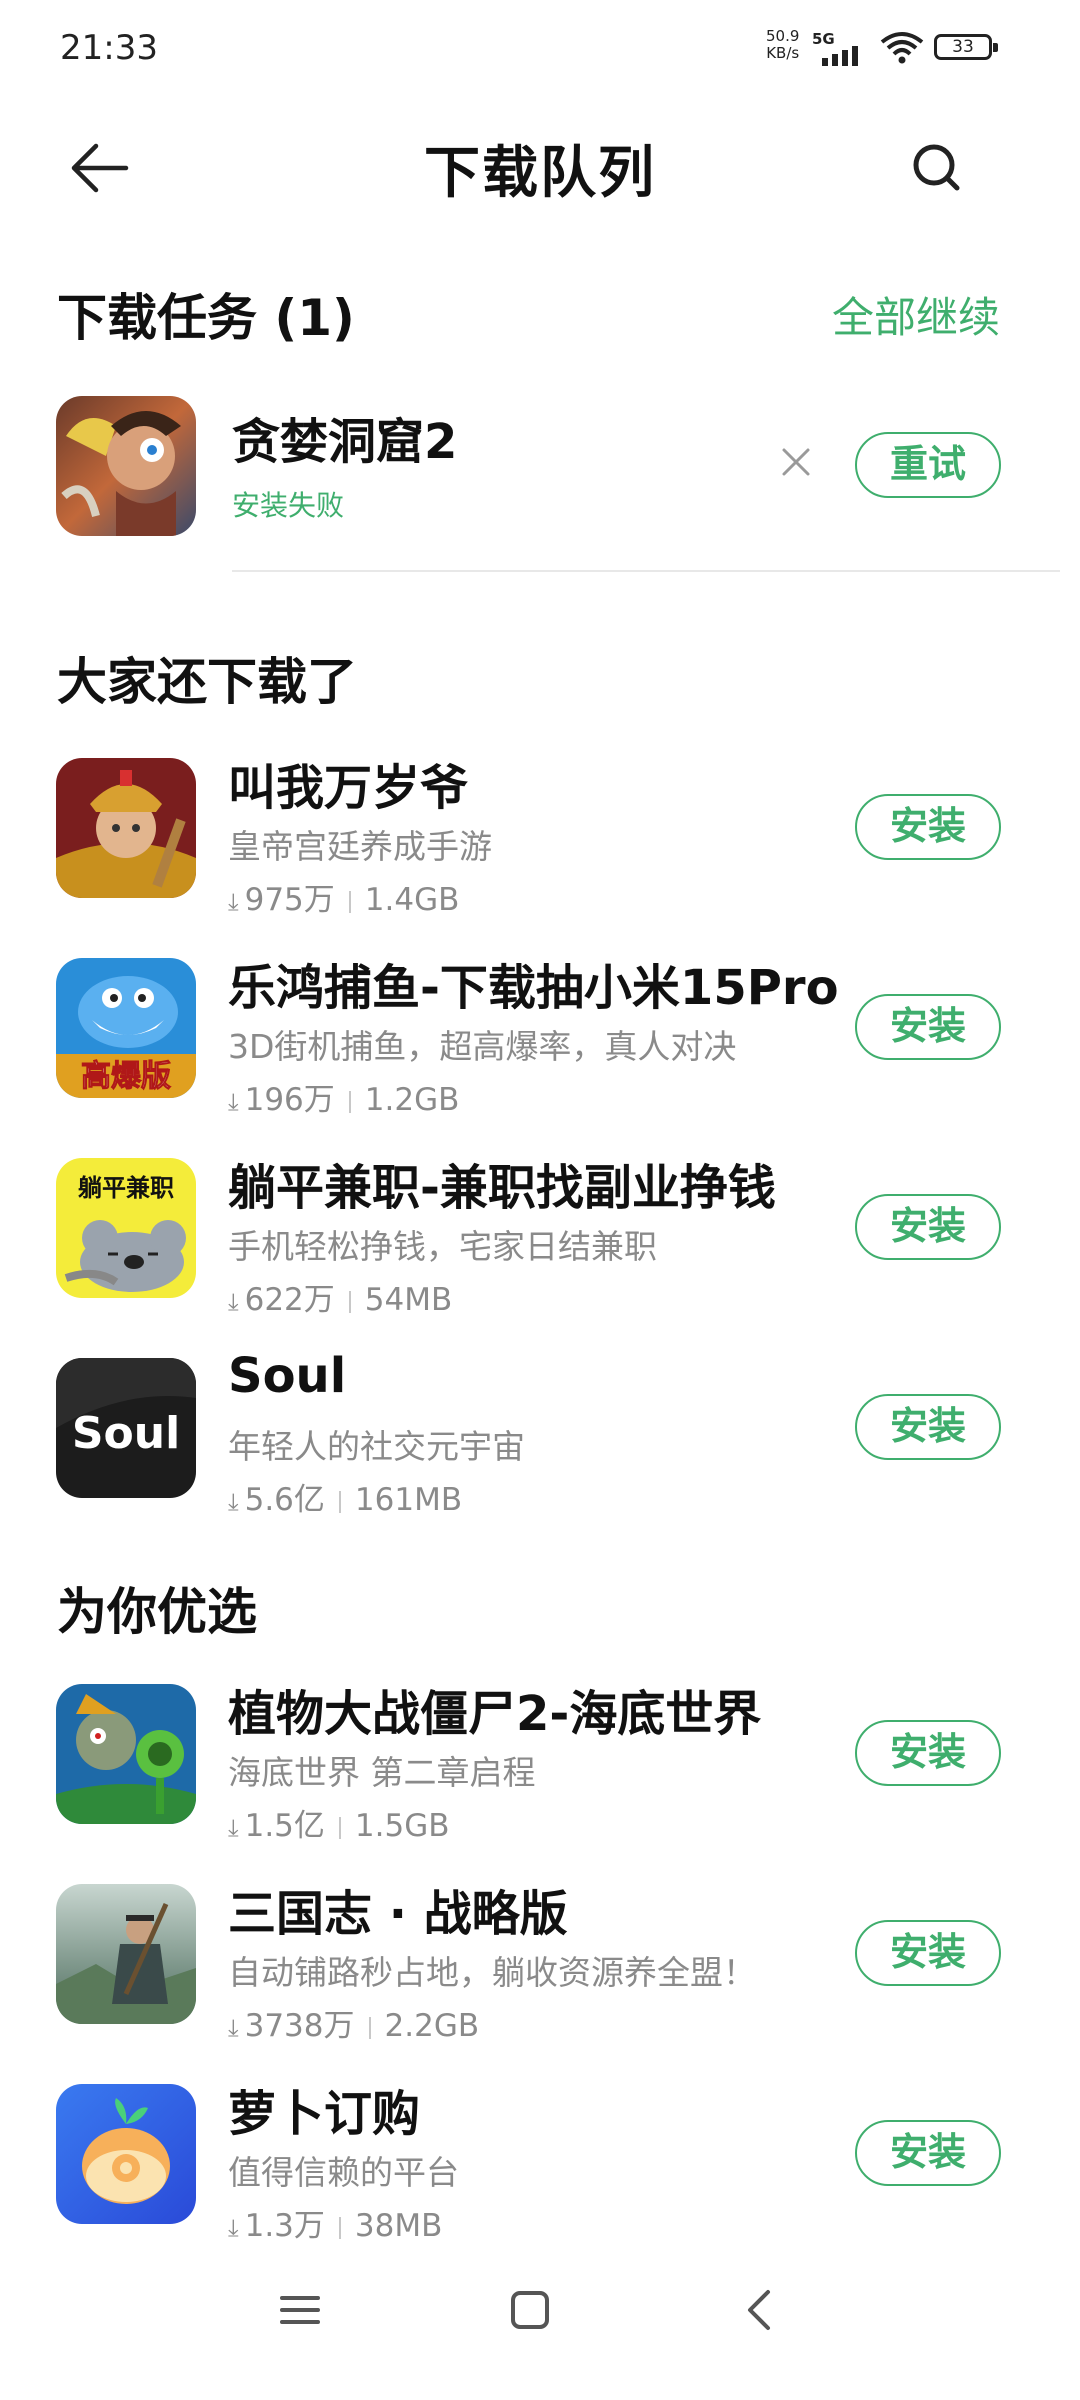 The image size is (1080, 2400). I want to click on app-name: 三国志 · 战略版, so click(398, 1914).